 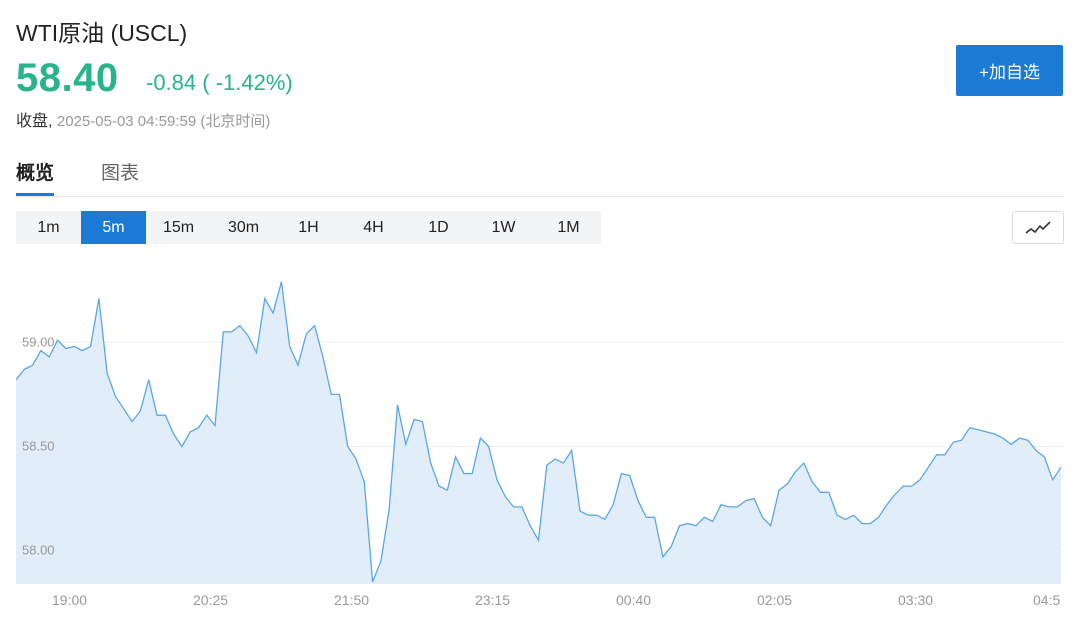 I want to click on tab-chart: 图表, so click(x=120, y=171).